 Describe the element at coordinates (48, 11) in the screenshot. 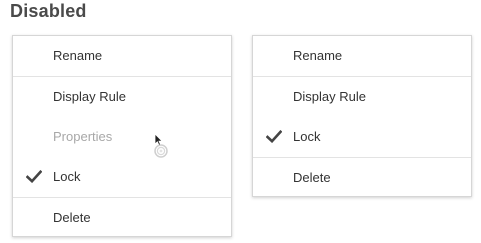

I see `section-title: Disabled` at that location.